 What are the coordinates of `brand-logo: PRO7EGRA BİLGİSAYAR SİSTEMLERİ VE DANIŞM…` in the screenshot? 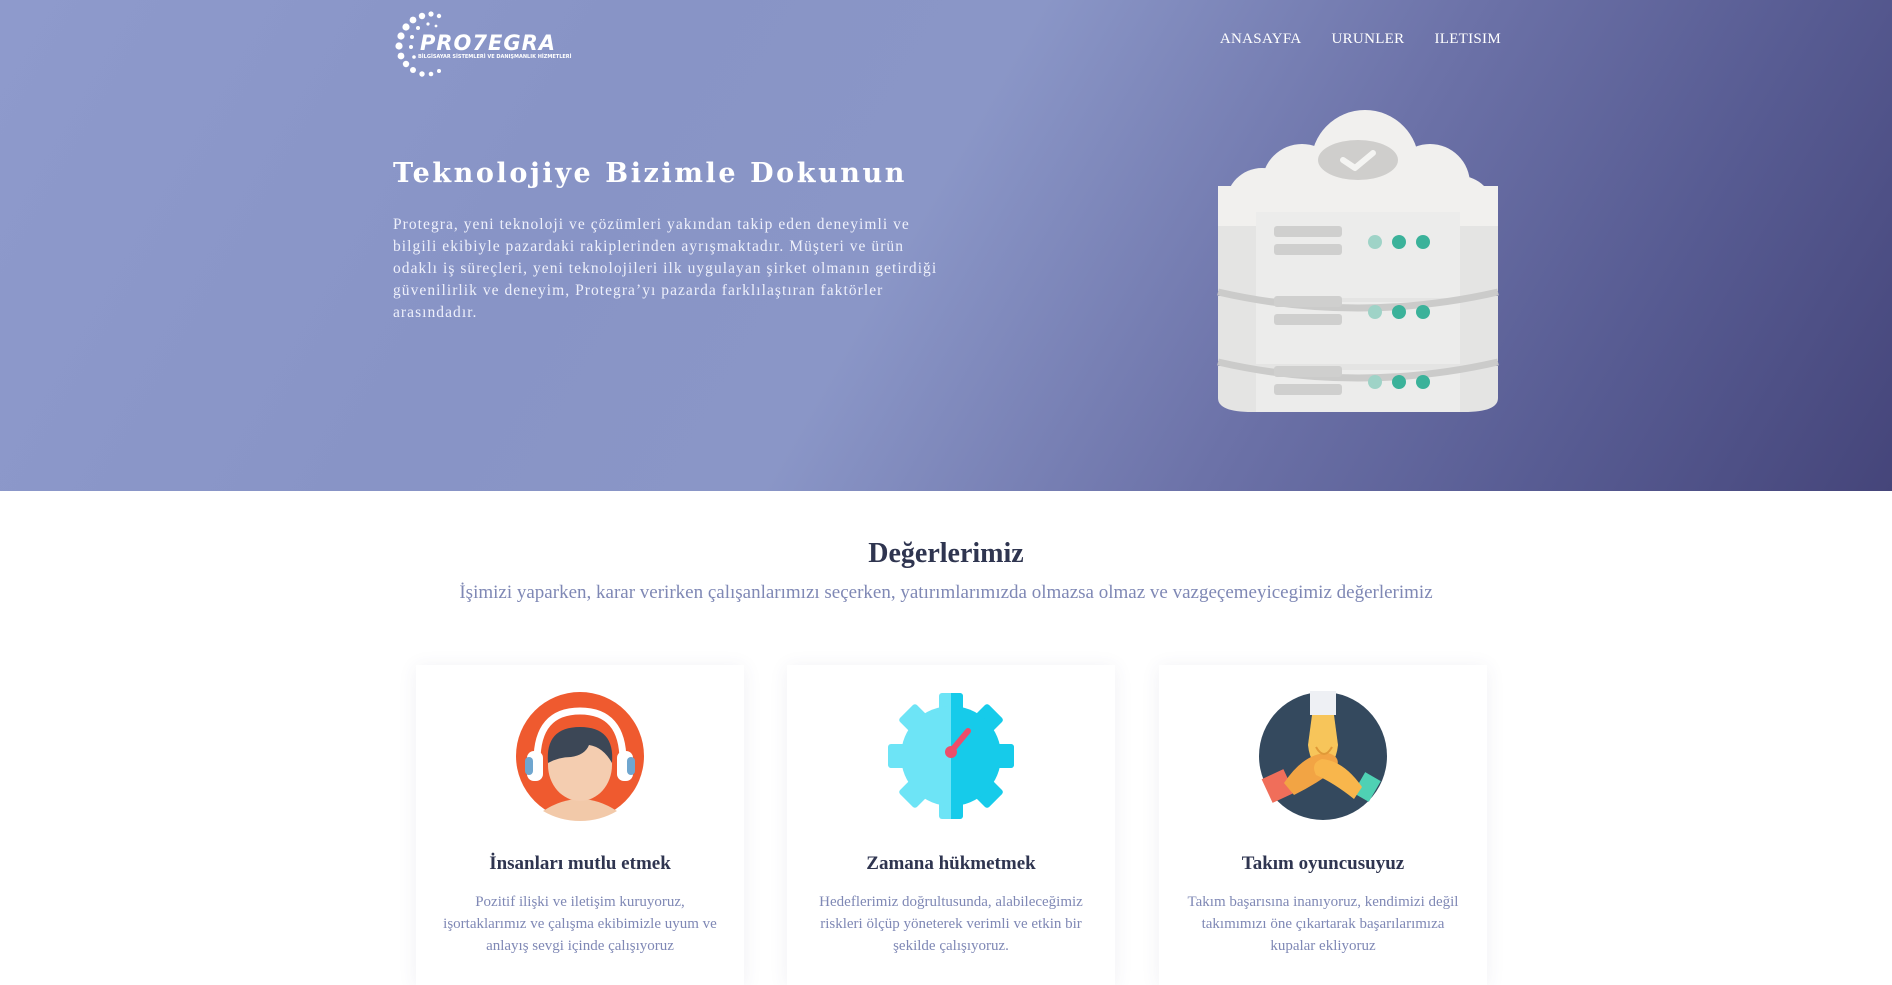 It's located at (487, 45).